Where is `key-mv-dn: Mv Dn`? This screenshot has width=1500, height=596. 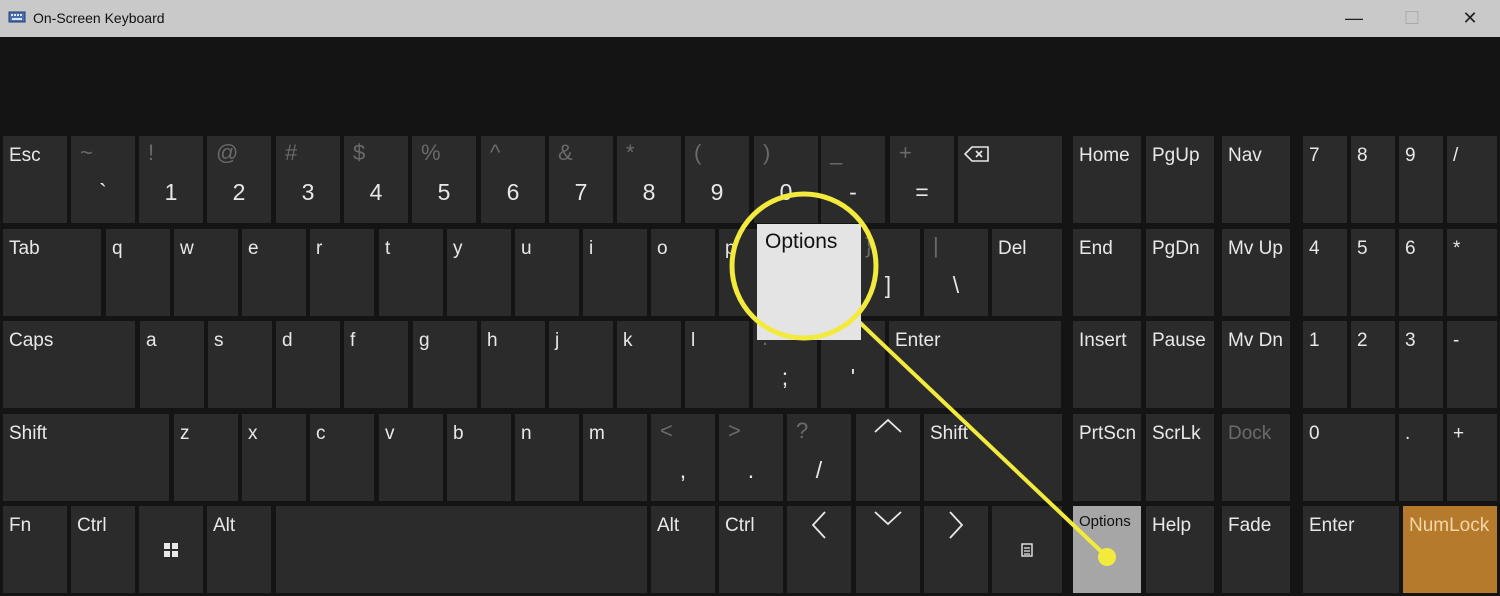
key-mv-dn: Mv Dn is located at coordinates (1256, 364).